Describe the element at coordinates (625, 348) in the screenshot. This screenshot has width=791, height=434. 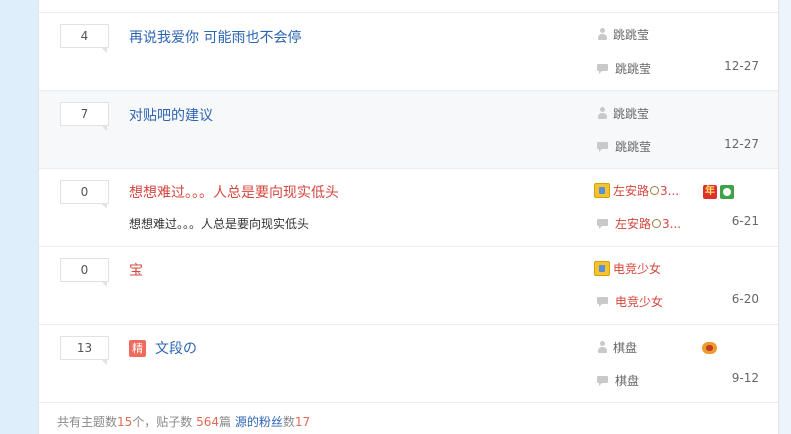
I see `author-name: 棋盘` at that location.